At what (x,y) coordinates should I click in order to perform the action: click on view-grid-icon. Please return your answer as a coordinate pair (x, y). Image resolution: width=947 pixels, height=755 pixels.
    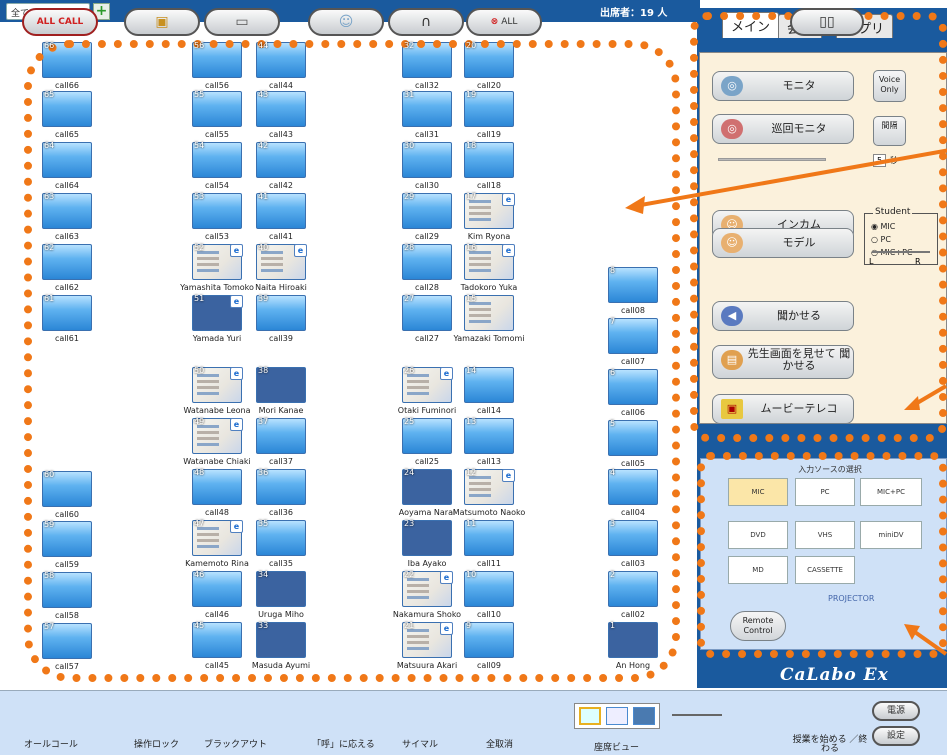
    Looking at the image, I should click on (644, 716).